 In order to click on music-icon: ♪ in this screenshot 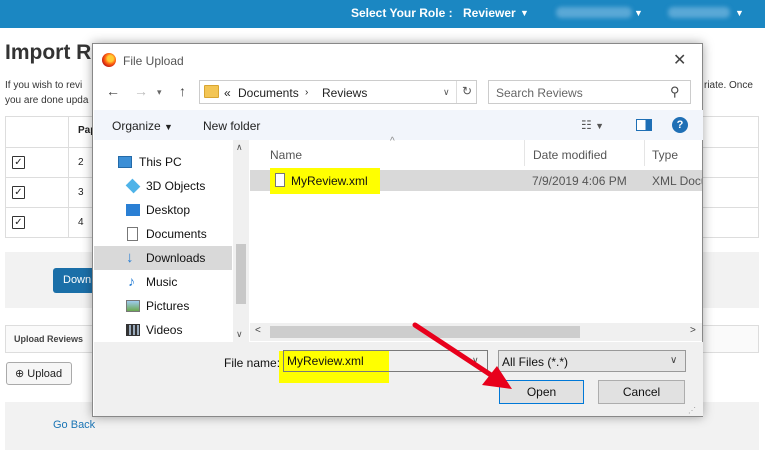, I will do `click(131, 281)`.